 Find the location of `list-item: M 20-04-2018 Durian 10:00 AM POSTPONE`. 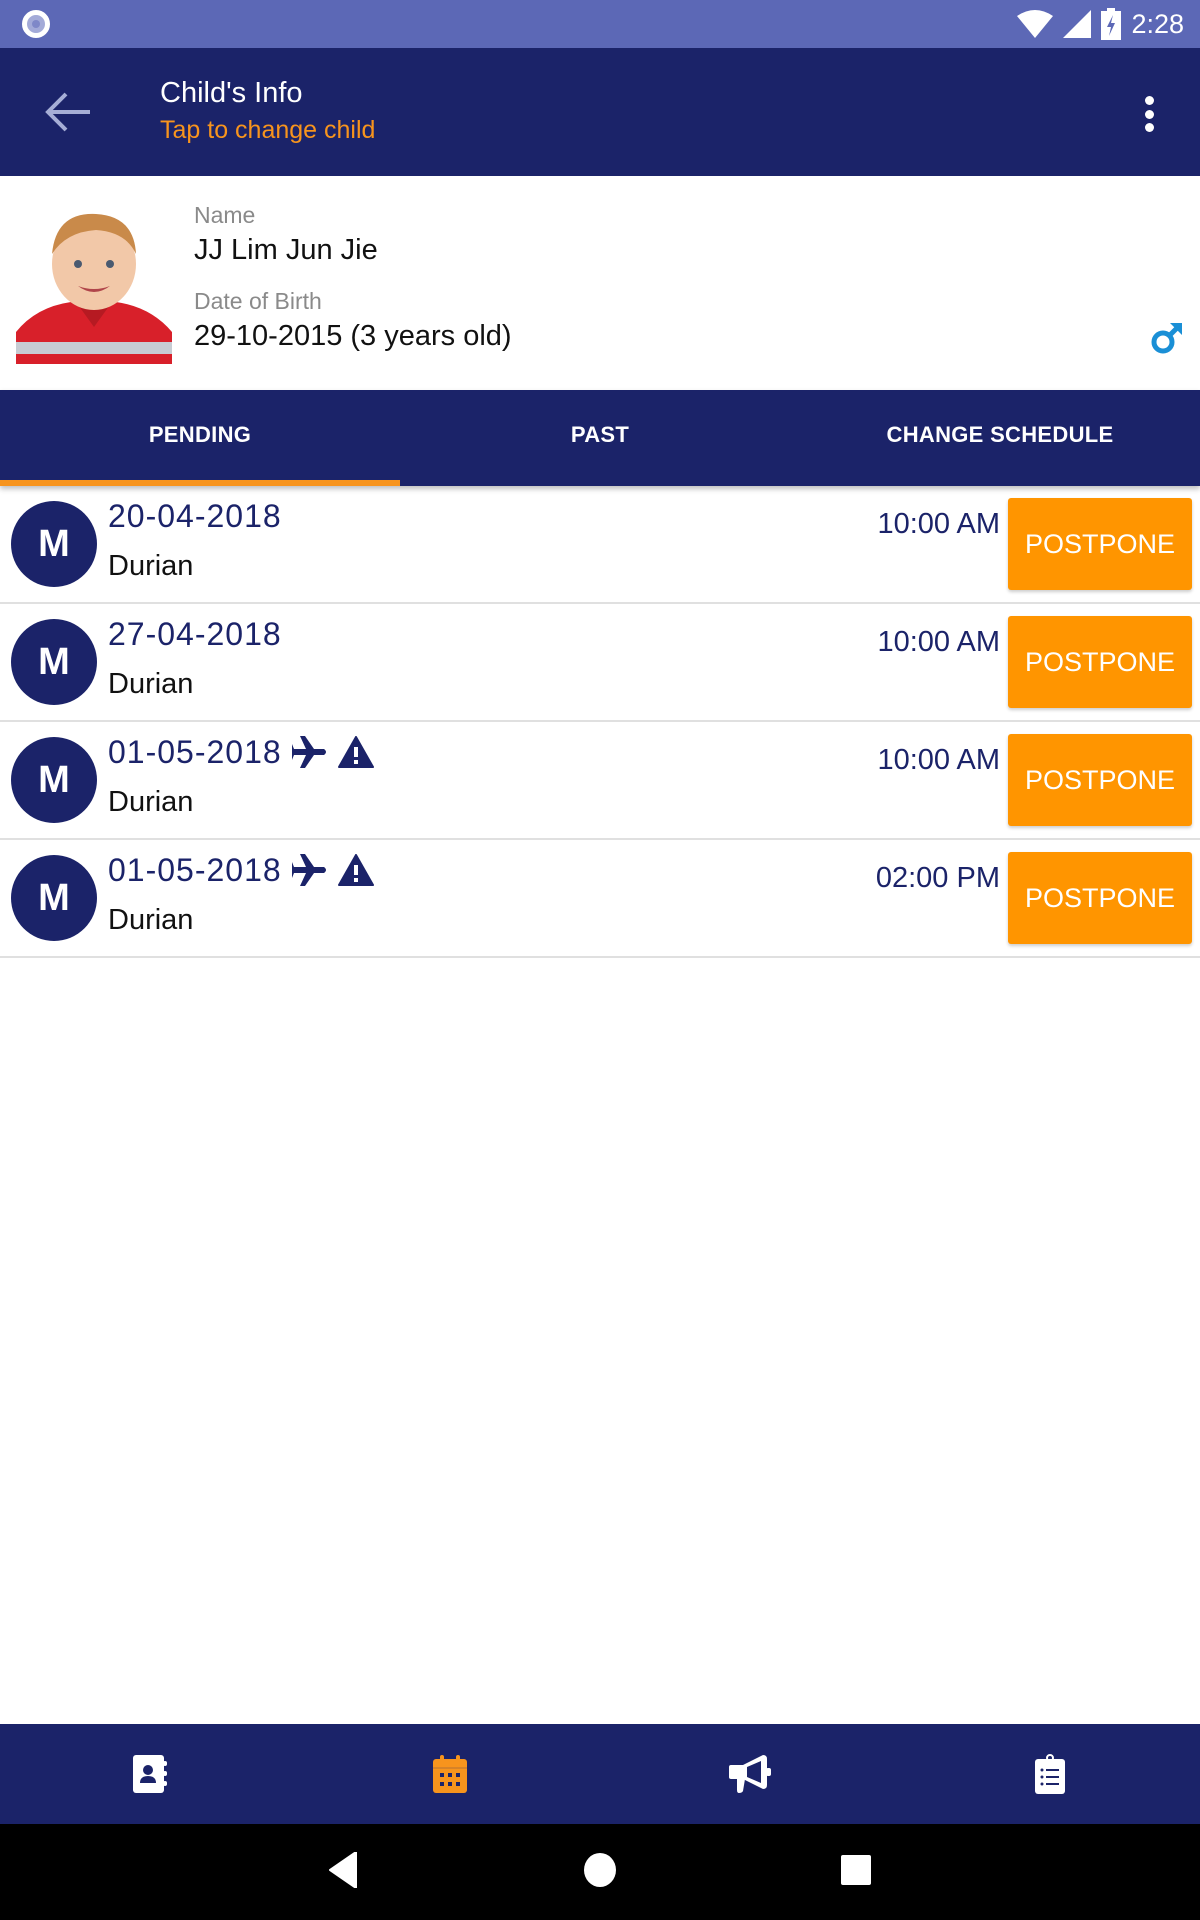

list-item: M 20-04-2018 Durian 10:00 AM POSTPONE is located at coordinates (600, 545).